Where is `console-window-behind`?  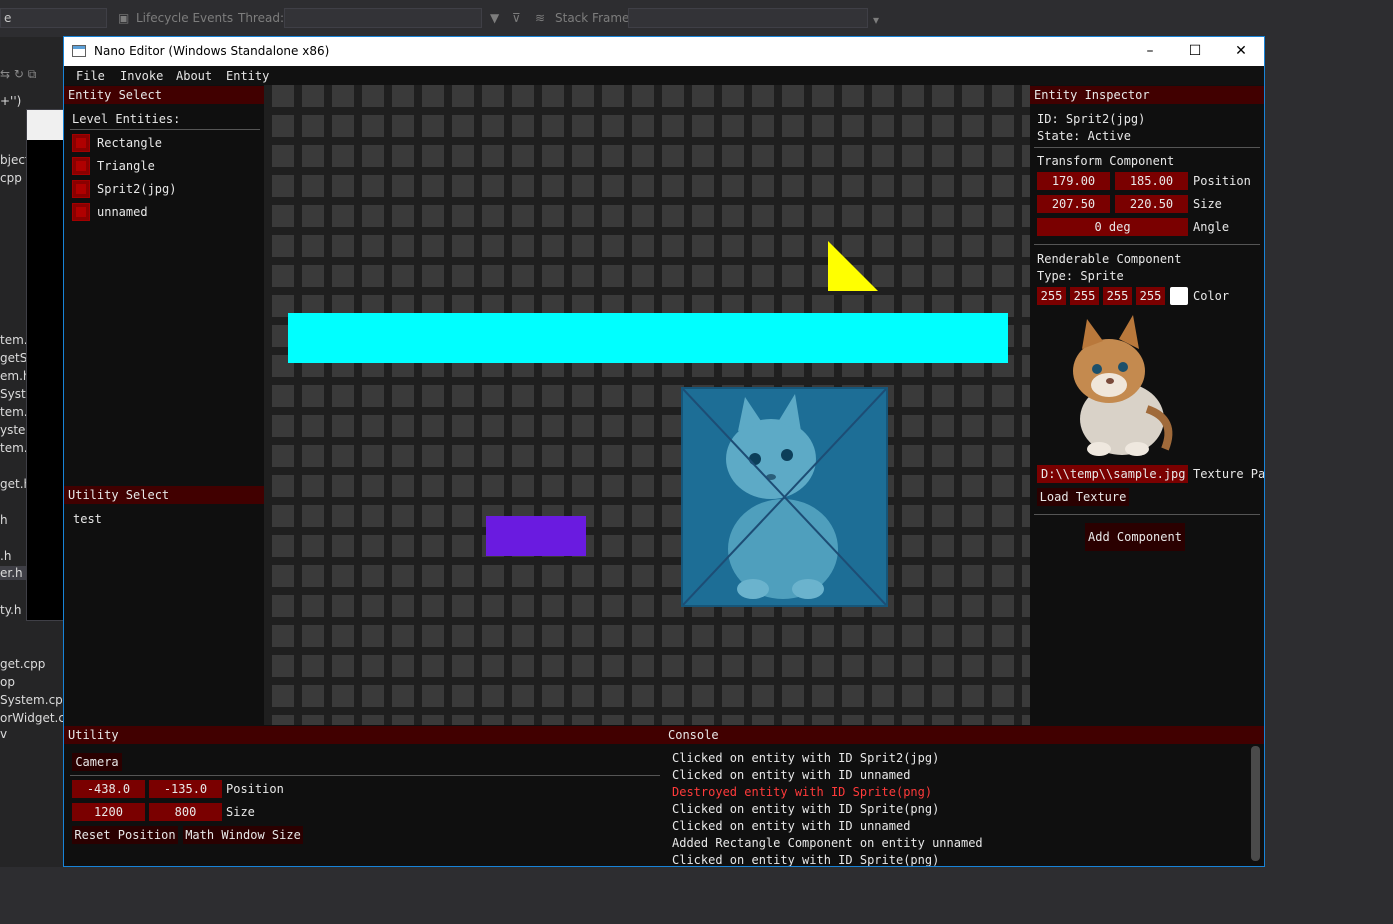
console-window-behind is located at coordinates (46, 365).